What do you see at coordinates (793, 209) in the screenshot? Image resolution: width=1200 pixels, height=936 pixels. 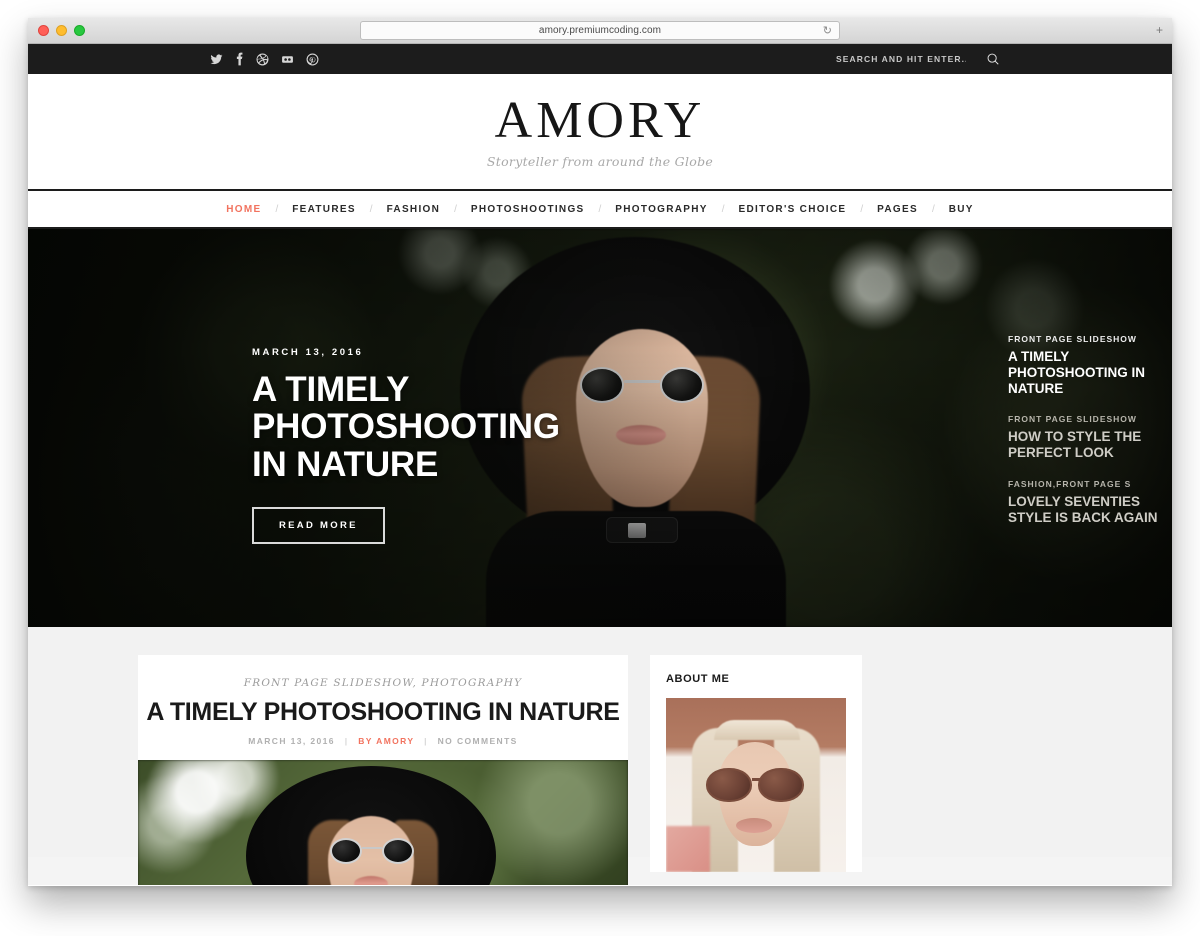 I see `nav-item-editors-choice: EDITOR'S CHOICE` at bounding box center [793, 209].